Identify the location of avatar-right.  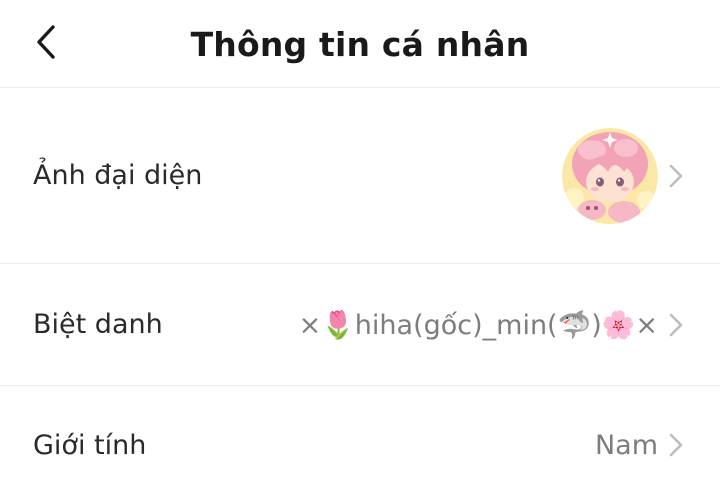
(623, 175).